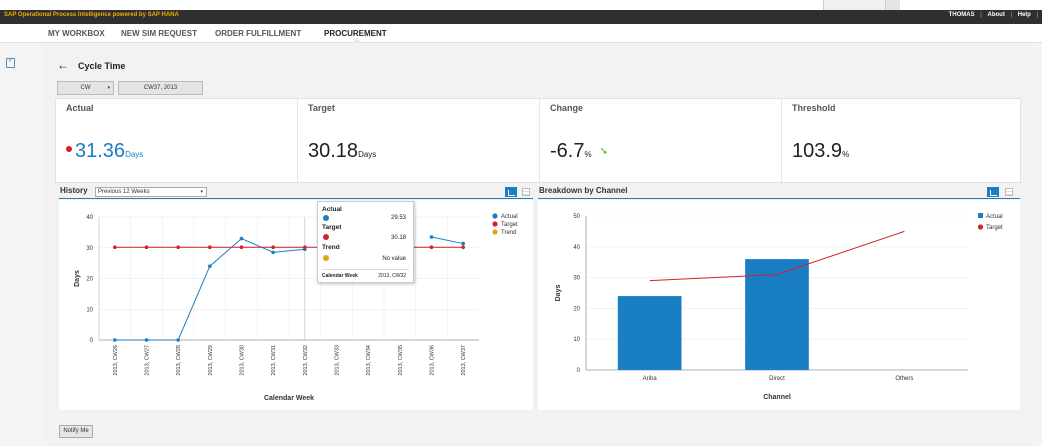 The height and width of the screenshot is (446, 1042). What do you see at coordinates (814, 108) in the screenshot?
I see `kpi-label: Threshold` at bounding box center [814, 108].